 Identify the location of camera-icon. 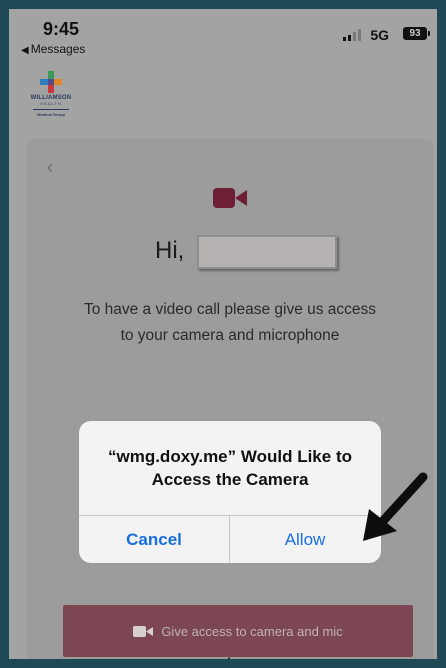
(143, 631).